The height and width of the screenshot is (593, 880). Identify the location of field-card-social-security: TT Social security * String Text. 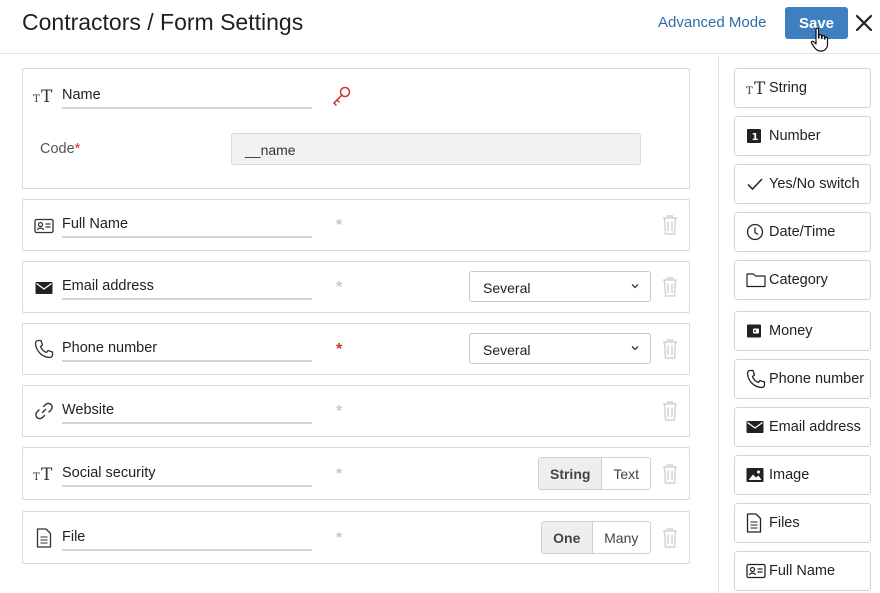
(356, 473).